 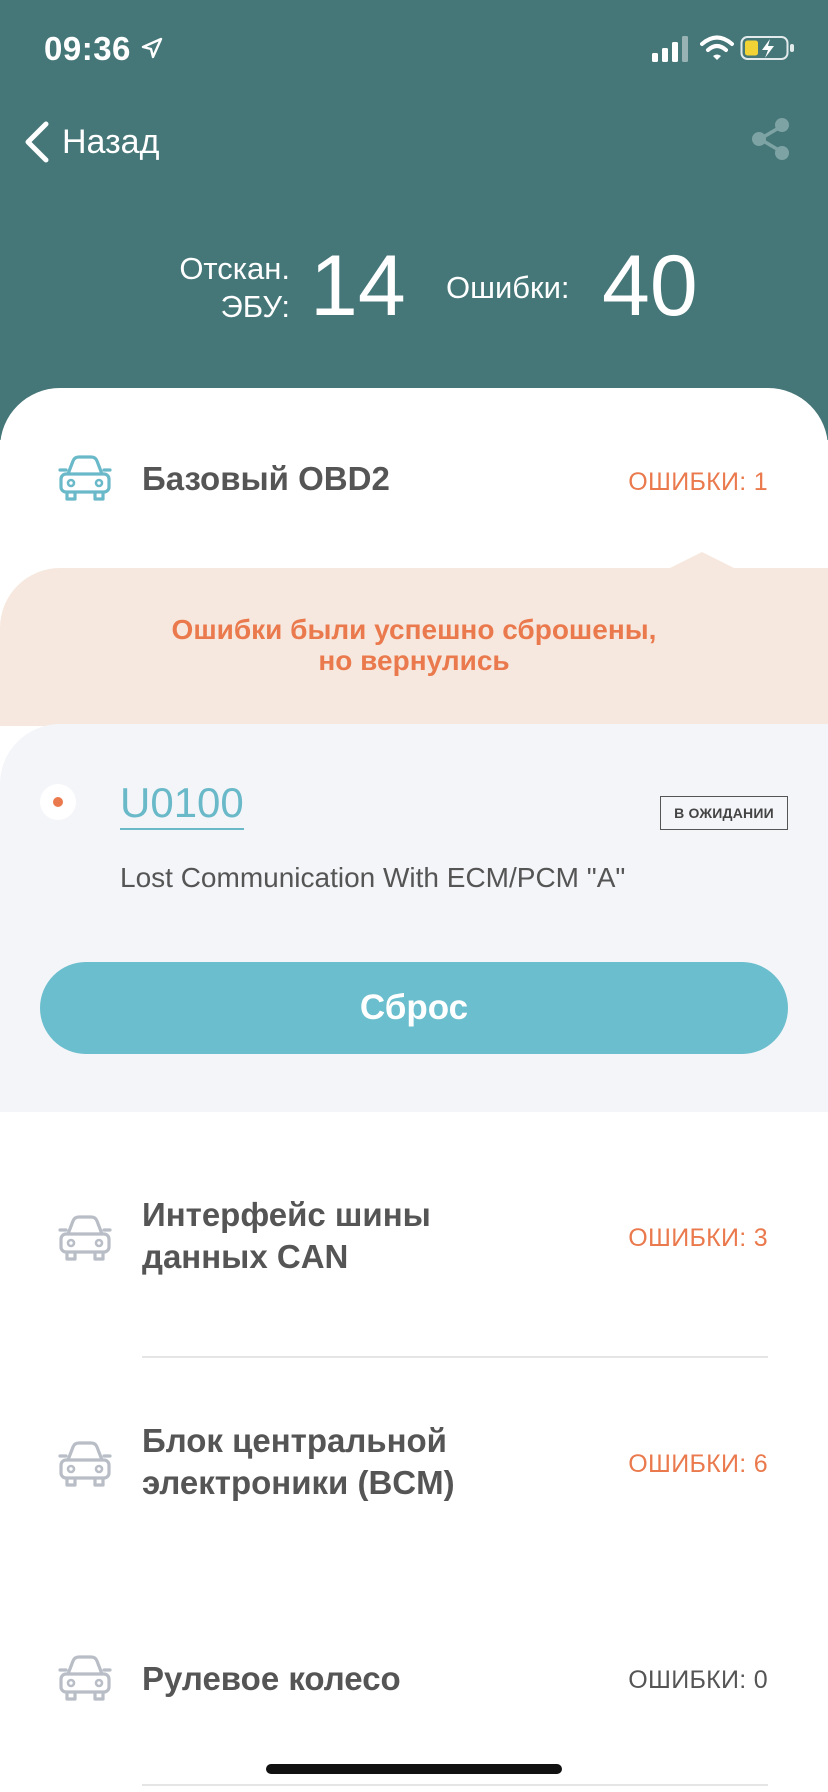 I want to click on back-label: Назад, so click(x=111, y=141).